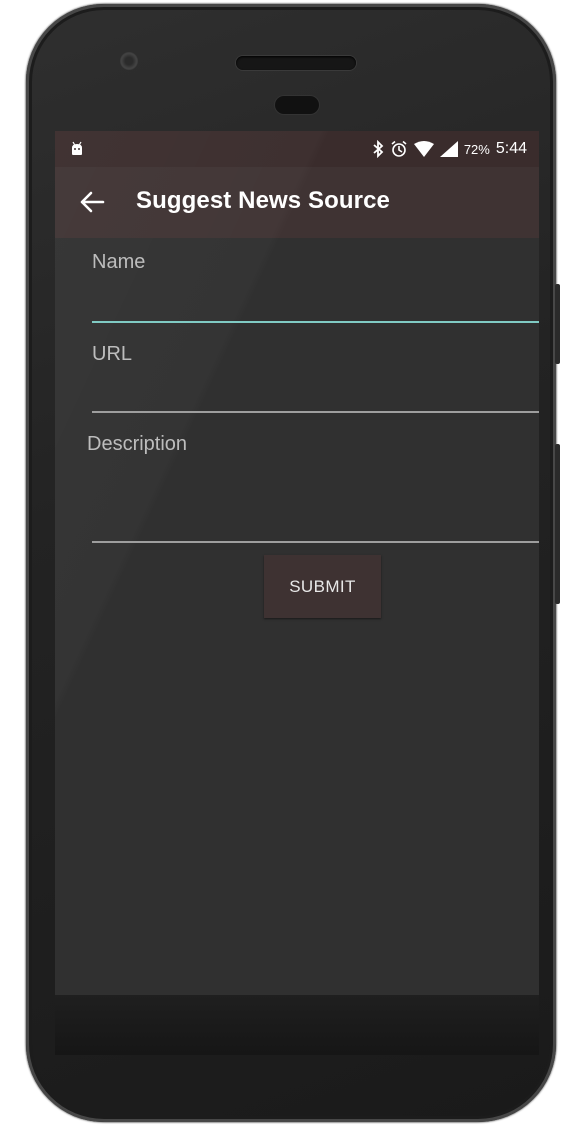 This screenshot has width=583, height=1126. I want to click on status-time: 5:44, so click(511, 148).